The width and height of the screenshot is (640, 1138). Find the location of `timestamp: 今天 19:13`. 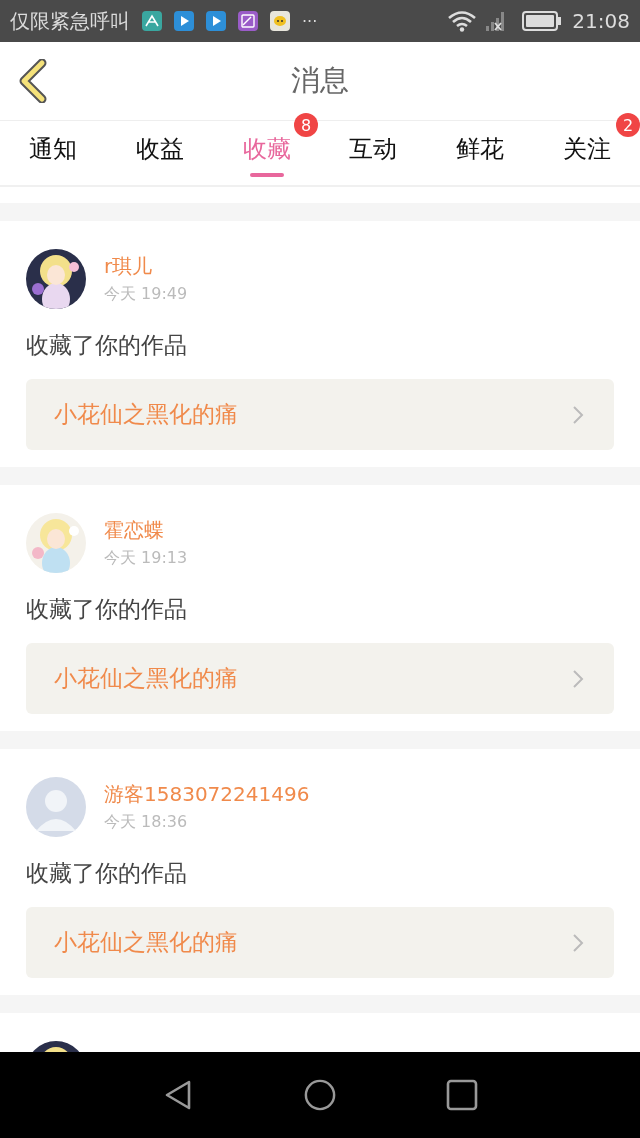

timestamp: 今天 19:13 is located at coordinates (146, 558).